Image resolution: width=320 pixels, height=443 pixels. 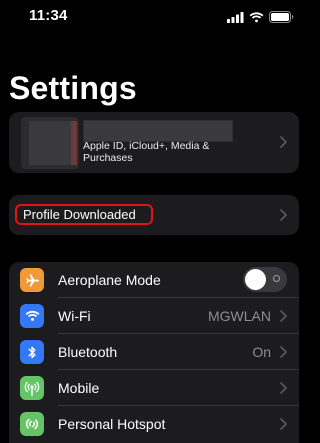 I want to click on aeroplane-mode-label: Aeroplane Mode, so click(x=109, y=280).